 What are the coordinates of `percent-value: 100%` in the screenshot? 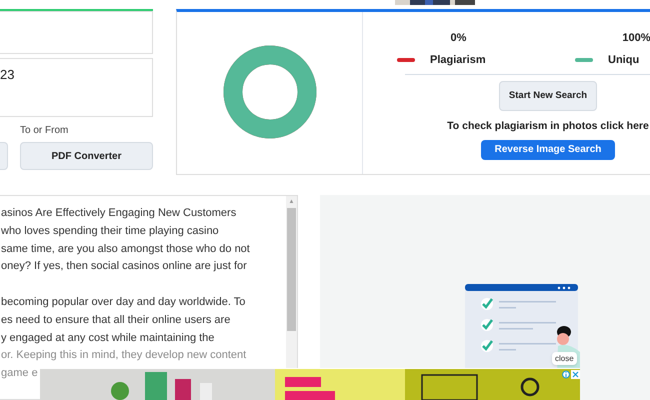 It's located at (635, 38).